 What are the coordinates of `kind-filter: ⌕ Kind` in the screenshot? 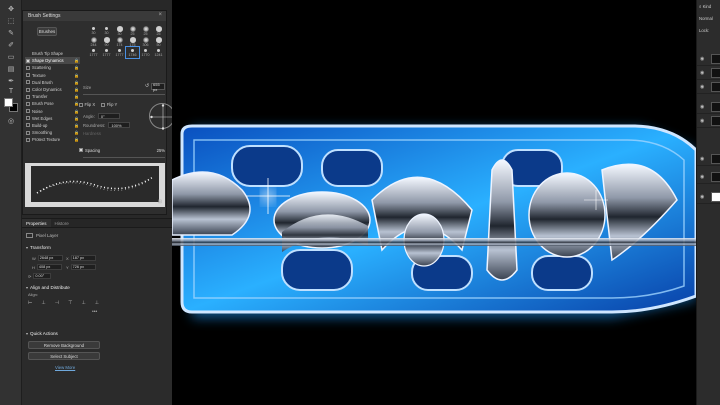 It's located at (705, 6).